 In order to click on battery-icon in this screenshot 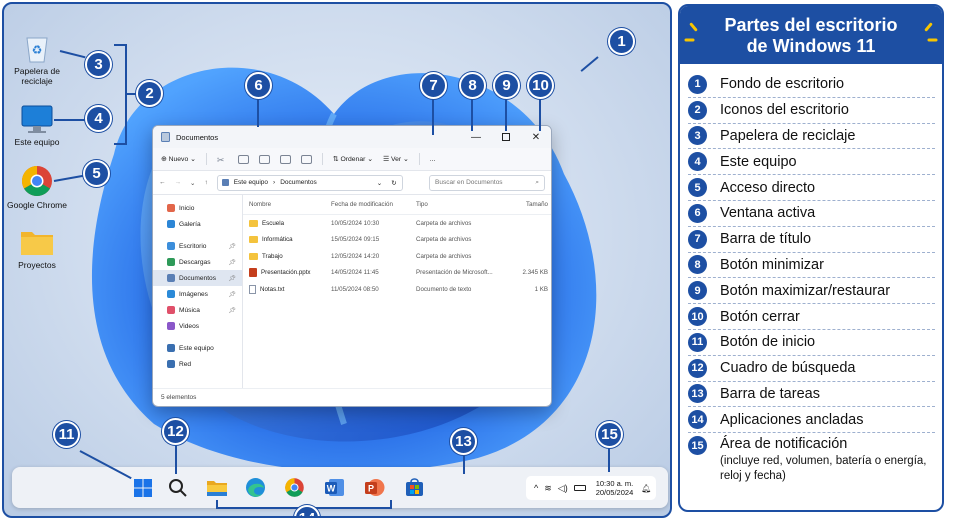, I will do `click(579, 488)`.